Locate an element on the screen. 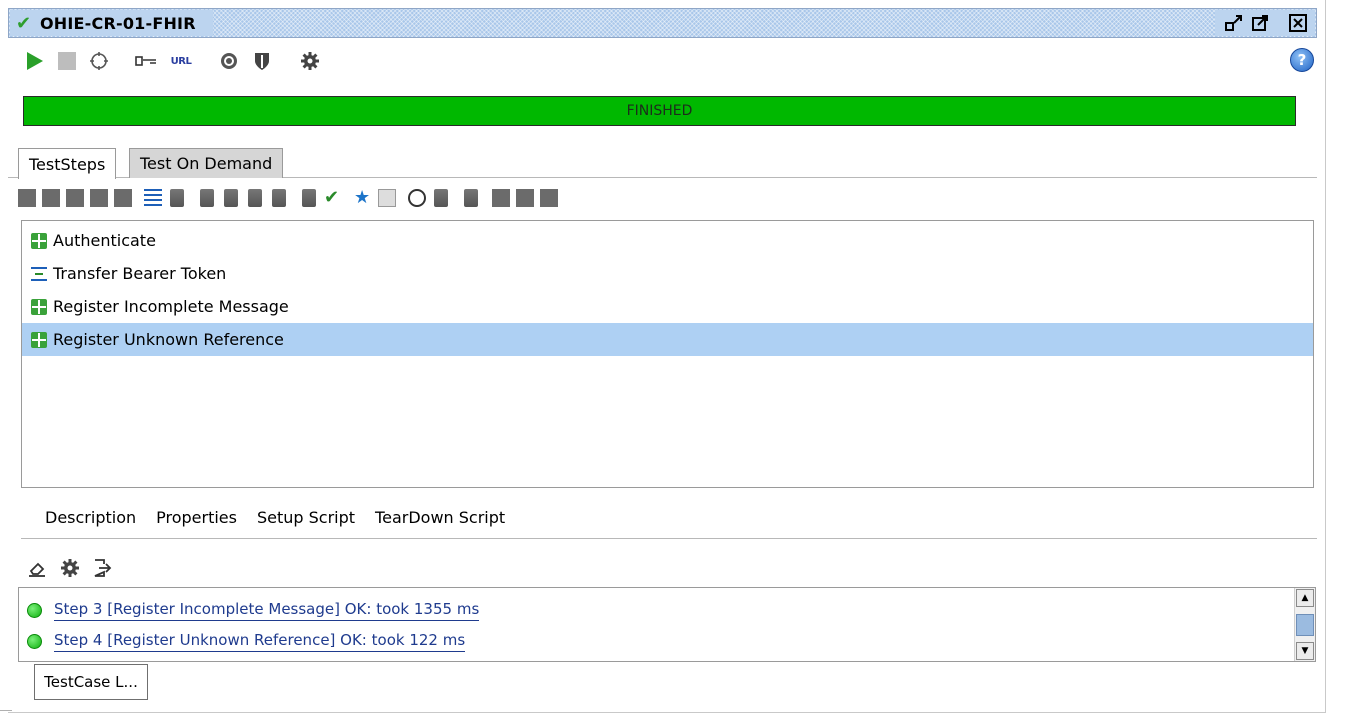 The image size is (1349, 727). play-icon is located at coordinates (35, 61).